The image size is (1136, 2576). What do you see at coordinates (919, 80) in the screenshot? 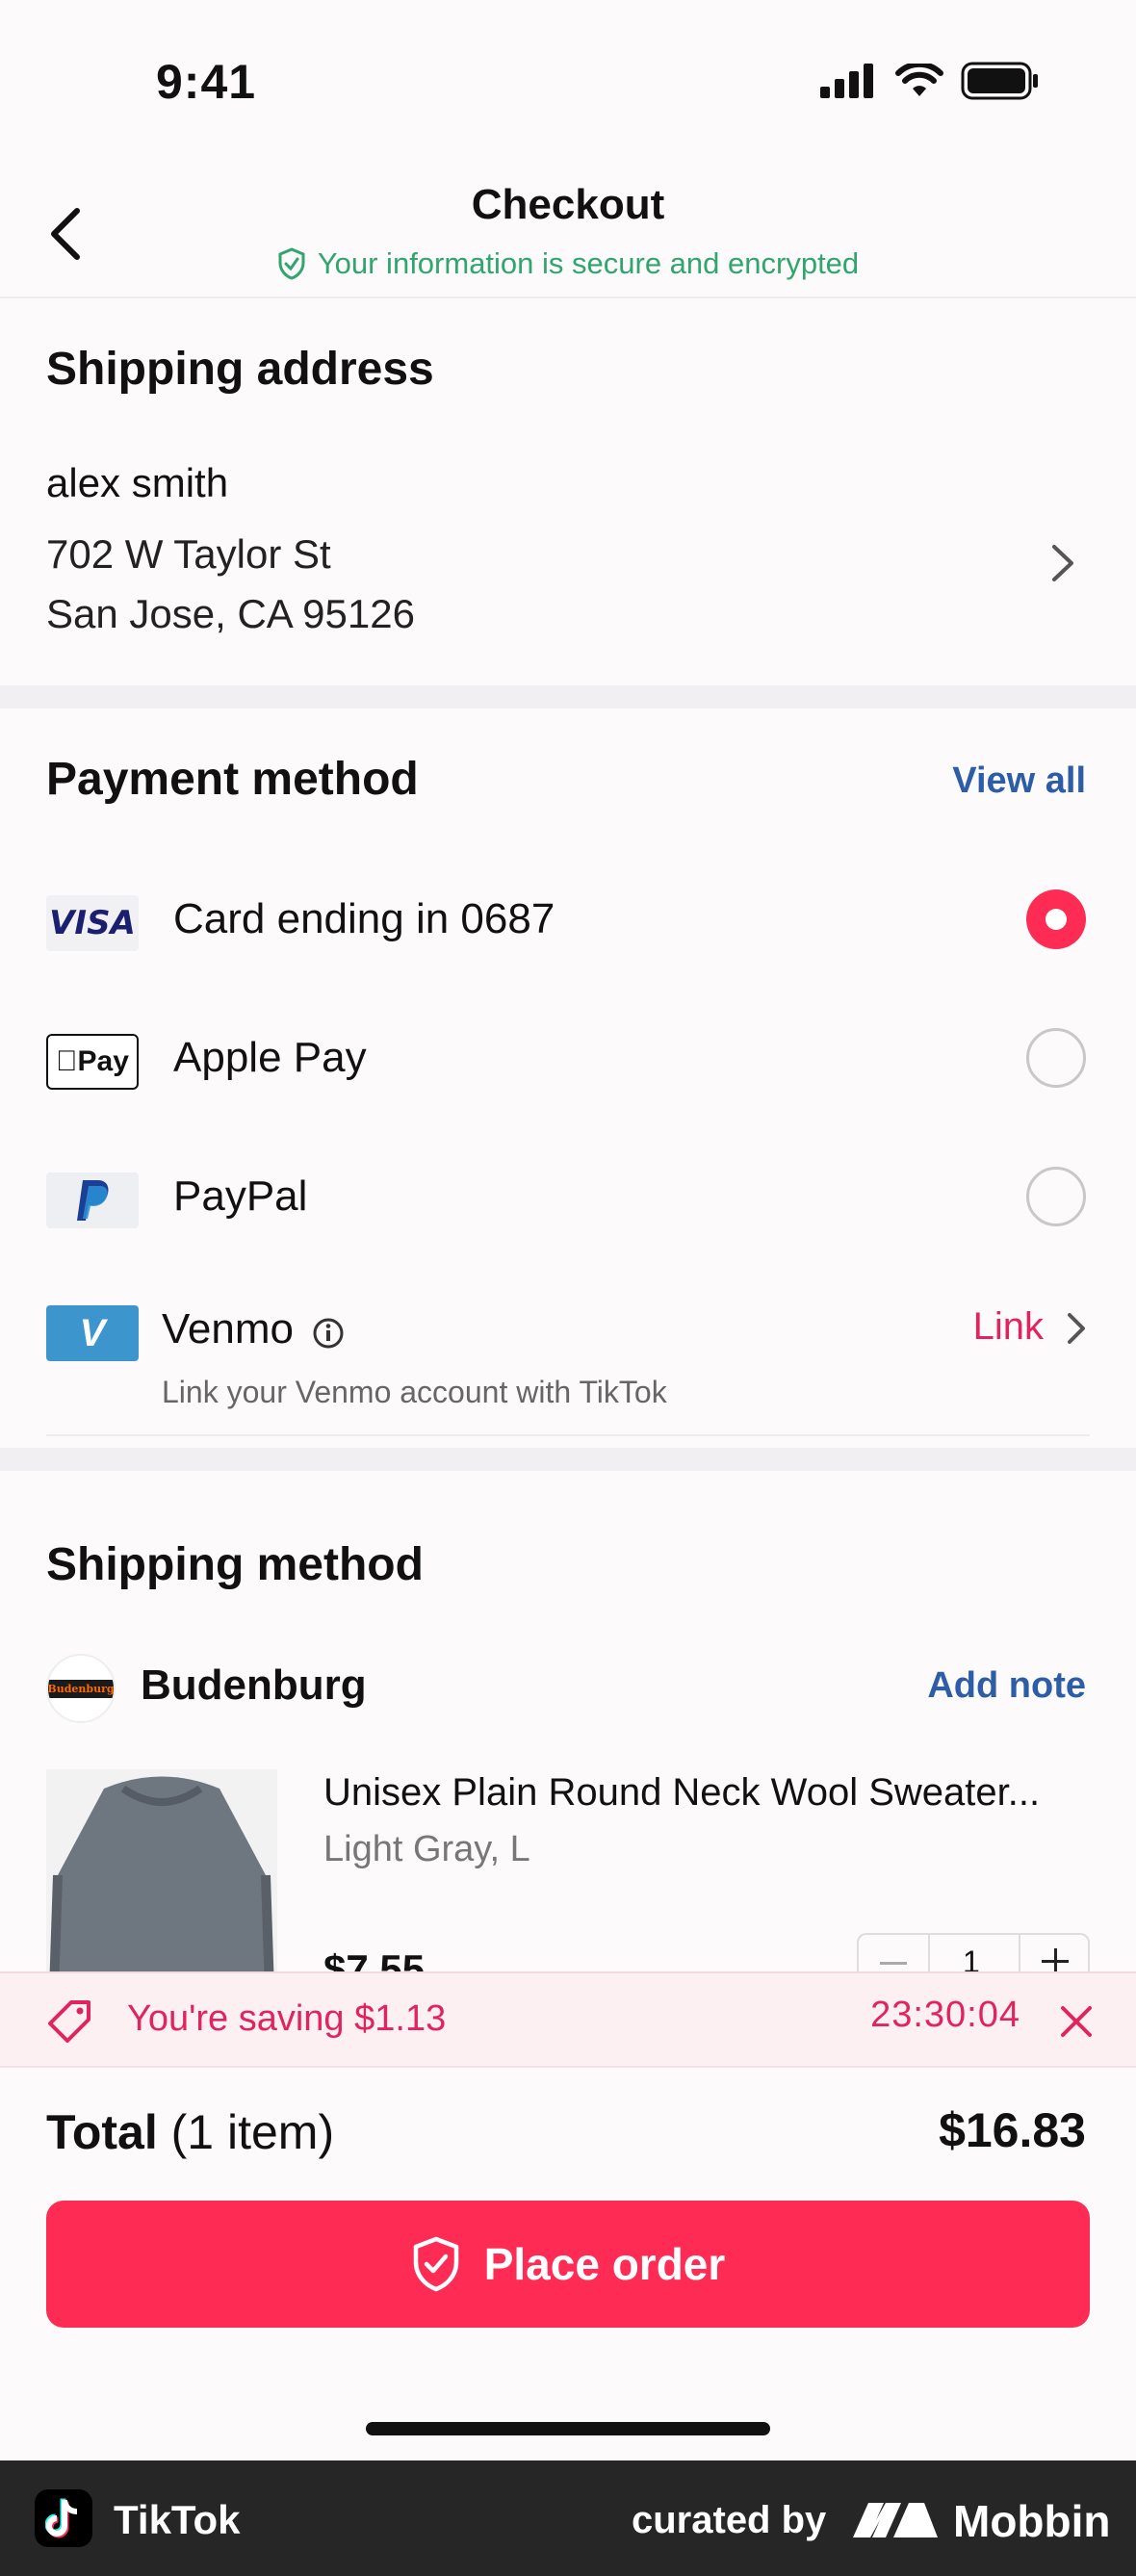
I see `wifi-icon` at bounding box center [919, 80].